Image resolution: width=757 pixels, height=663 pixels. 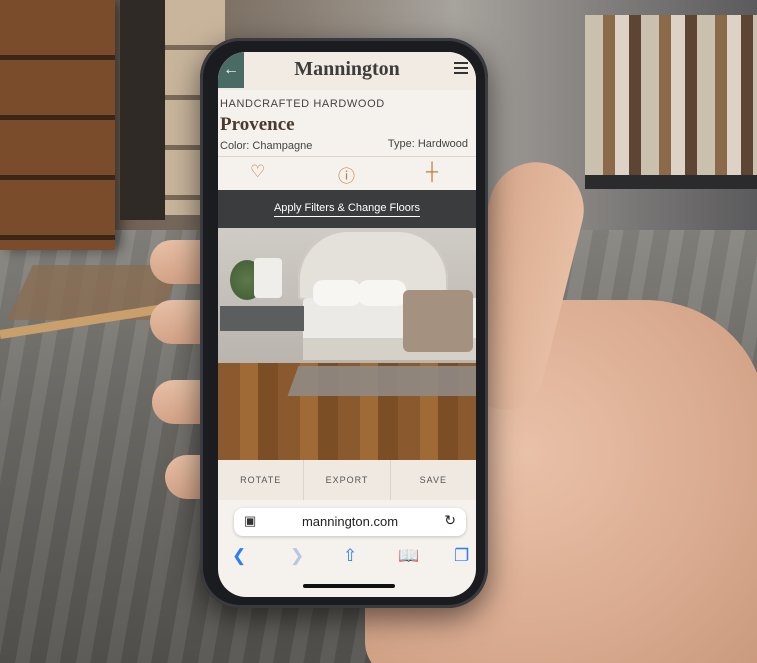 What do you see at coordinates (450, 520) in the screenshot?
I see `reload-icon: ↻` at bounding box center [450, 520].